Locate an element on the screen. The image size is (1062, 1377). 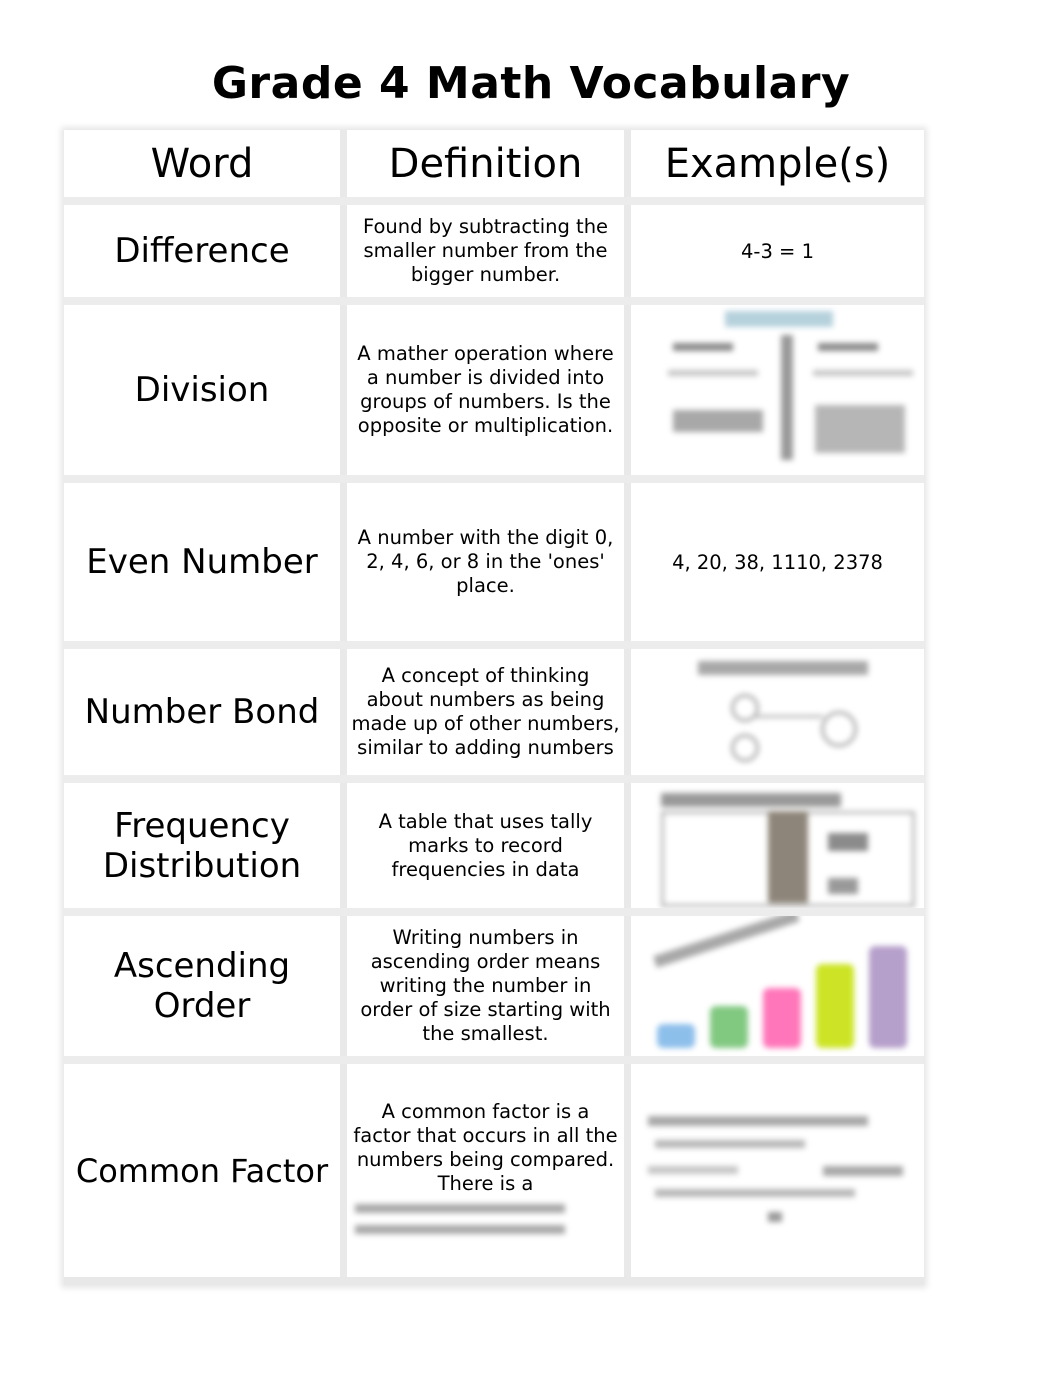
header-word: Word is located at coordinates (205, 163).